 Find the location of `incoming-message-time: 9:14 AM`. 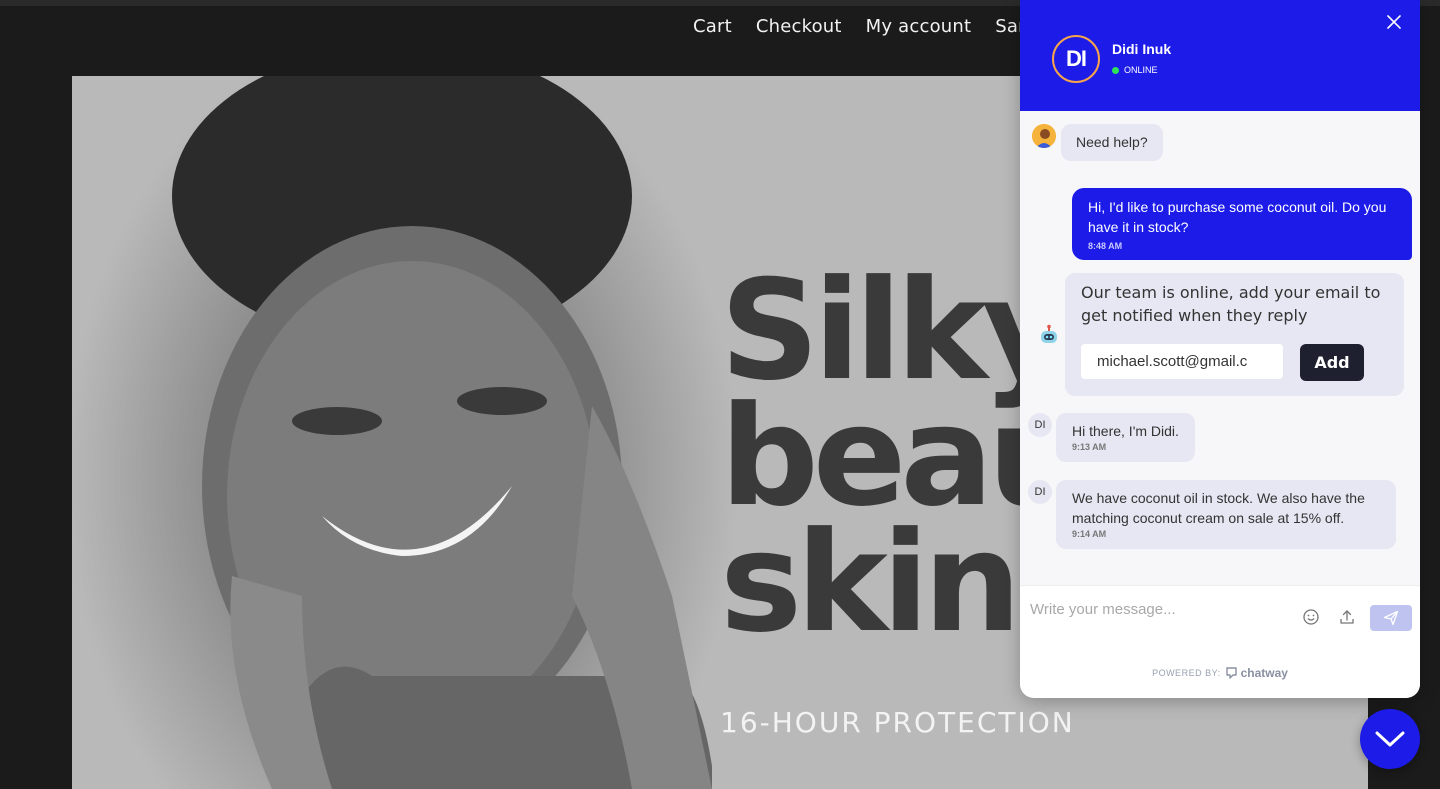

incoming-message-time: 9:14 AM is located at coordinates (1089, 534).